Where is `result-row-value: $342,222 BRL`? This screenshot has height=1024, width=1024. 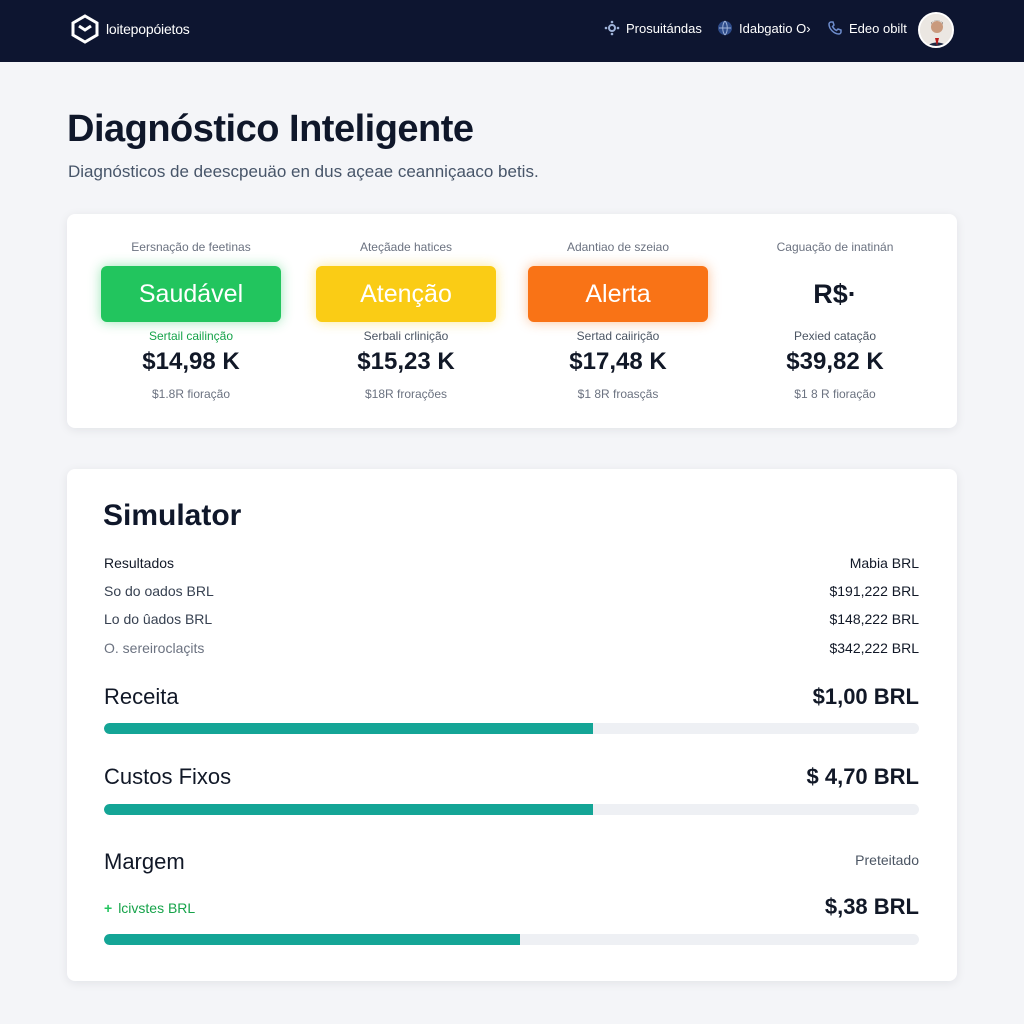
result-row-value: $342,222 BRL is located at coordinates (874, 648).